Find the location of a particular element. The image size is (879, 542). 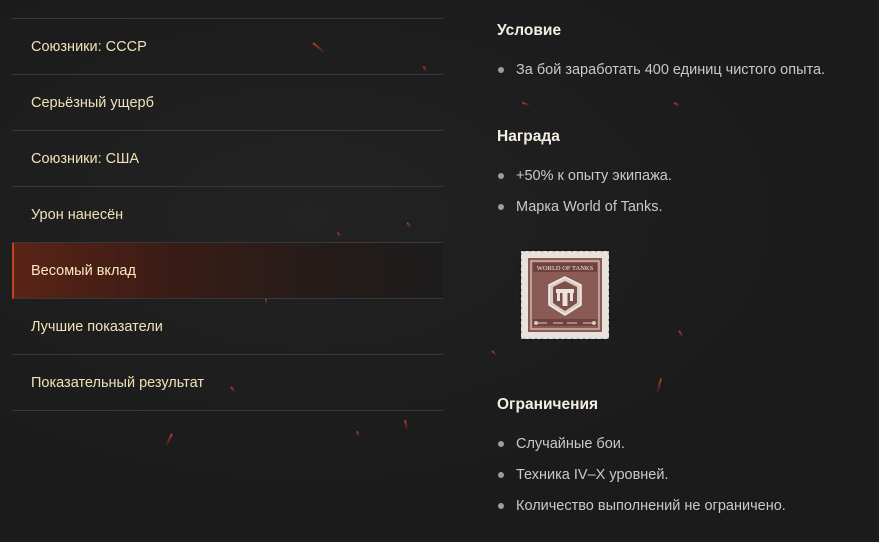

world-of-tanks-stamp-icon: WORLD OF TANKS is located at coordinates (565, 295).